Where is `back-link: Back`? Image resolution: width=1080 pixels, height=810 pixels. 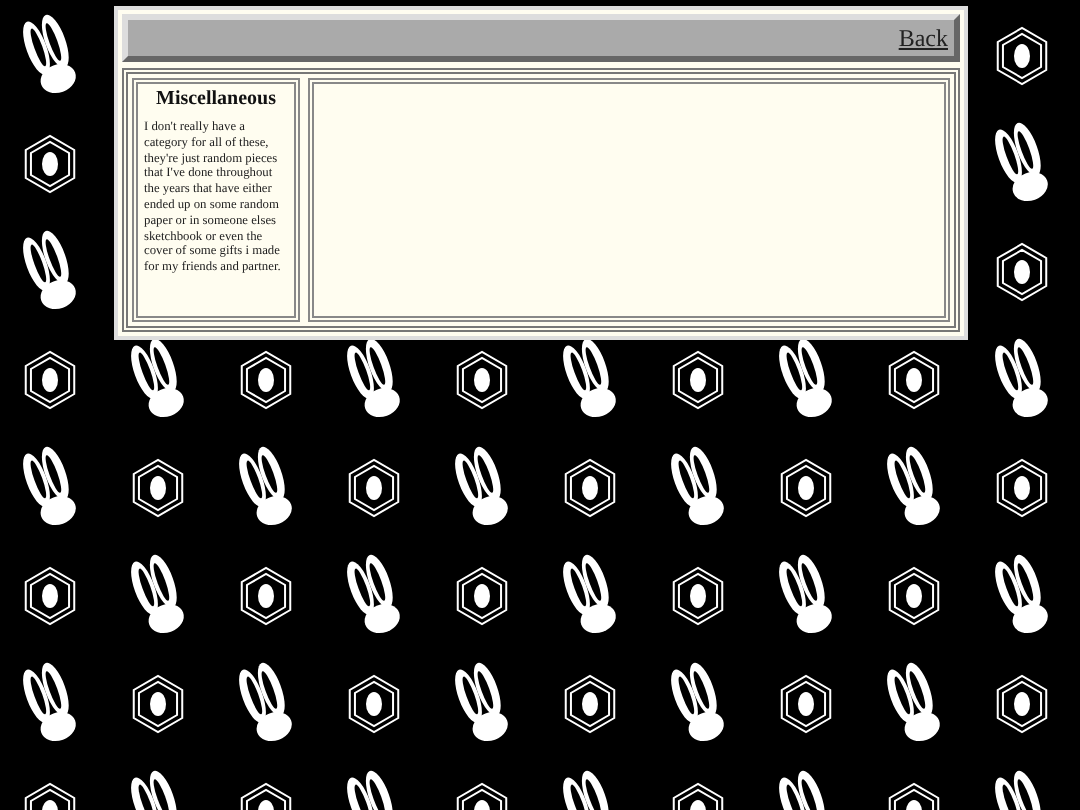 back-link: Back is located at coordinates (923, 38).